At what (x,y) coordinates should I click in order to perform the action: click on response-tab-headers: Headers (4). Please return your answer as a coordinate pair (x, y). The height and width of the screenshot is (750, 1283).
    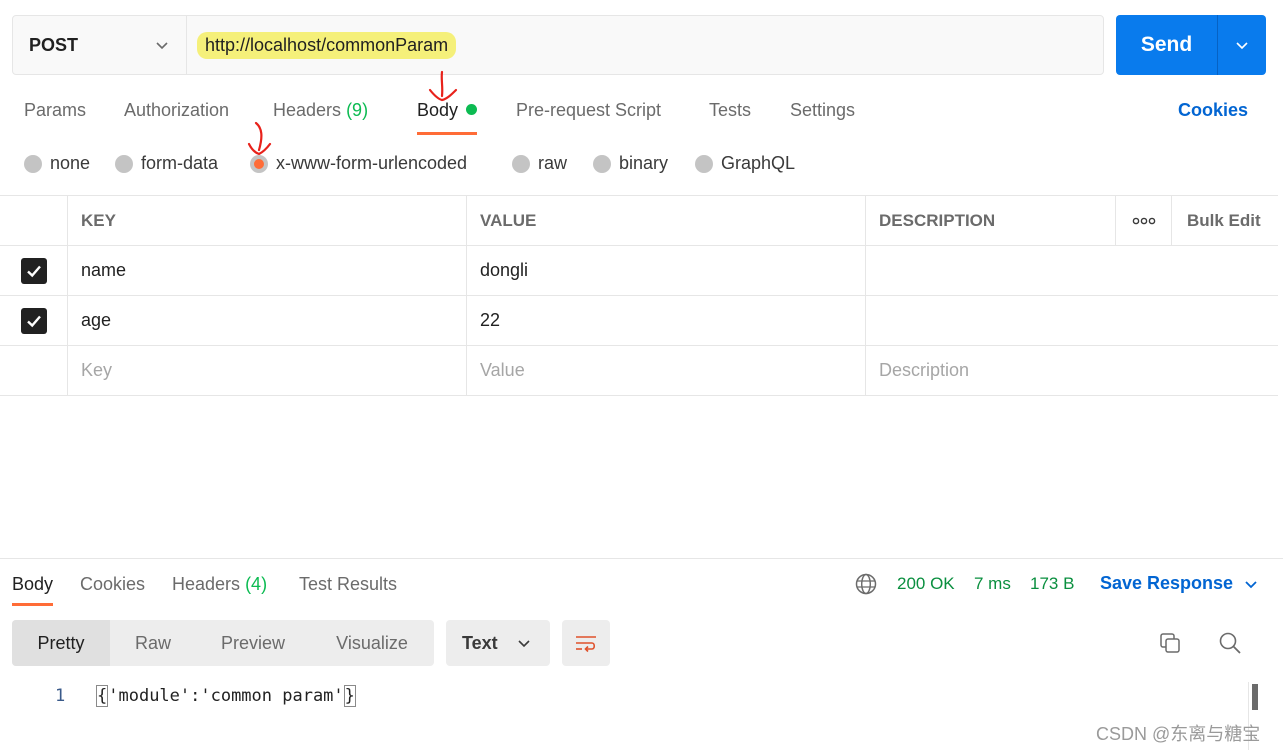
    Looking at the image, I should click on (219, 584).